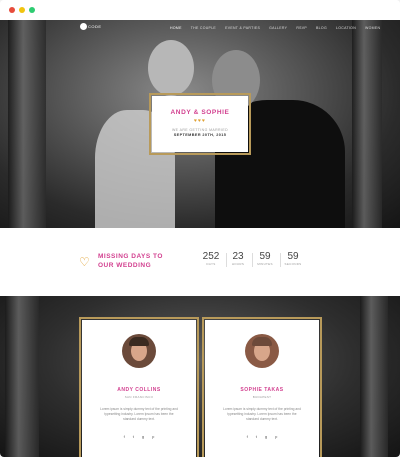 This screenshot has width=400, height=457. What do you see at coordinates (238, 258) in the screenshot?
I see `countdown-hours: 23 HOURS` at bounding box center [238, 258].